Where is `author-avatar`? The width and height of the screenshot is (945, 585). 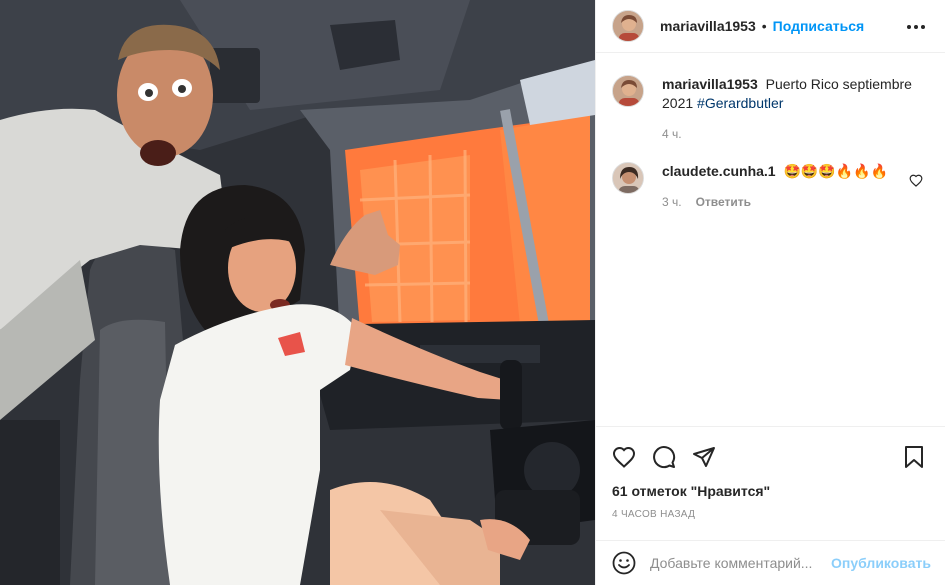 author-avatar is located at coordinates (628, 26).